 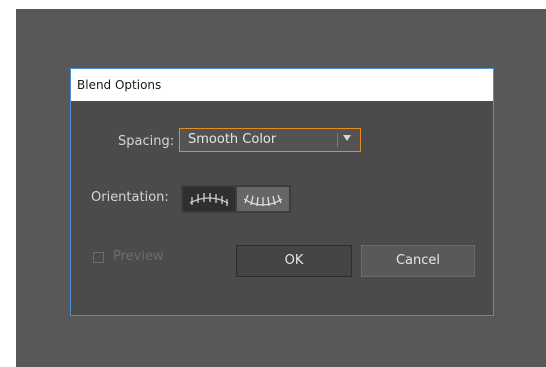 What do you see at coordinates (119, 85) in the screenshot?
I see `dialog-title: Blend Options` at bounding box center [119, 85].